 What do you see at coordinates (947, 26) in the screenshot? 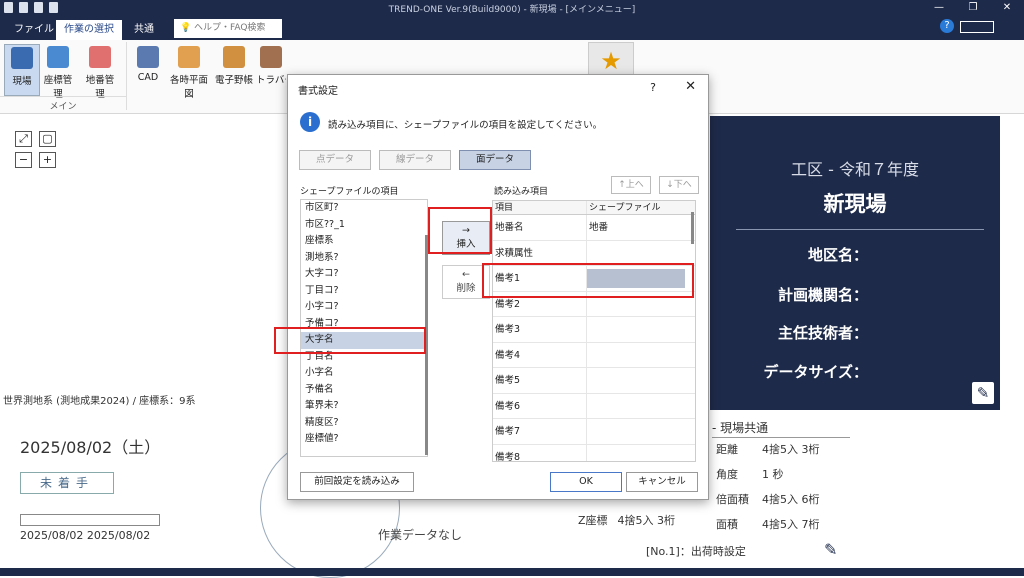
I see `help-icon: ?` at bounding box center [947, 26].